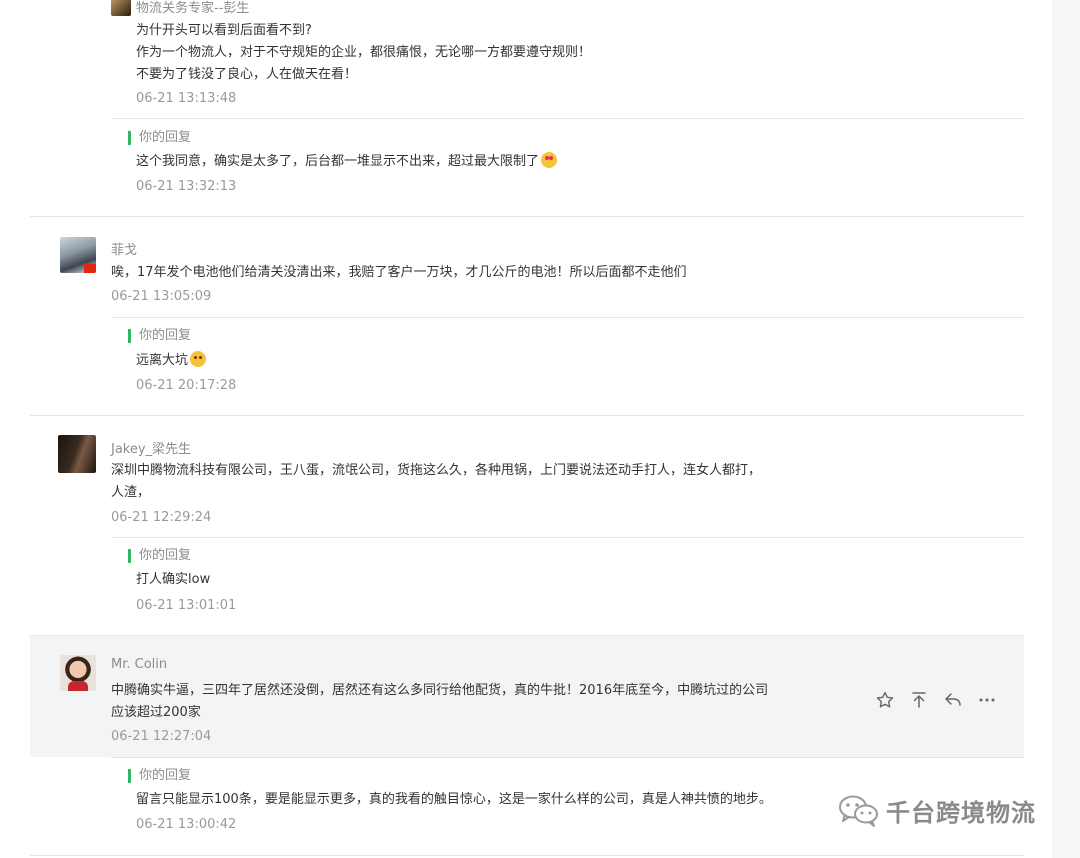  What do you see at coordinates (78, 686) in the screenshot?
I see `avatar-shirt` at bounding box center [78, 686].